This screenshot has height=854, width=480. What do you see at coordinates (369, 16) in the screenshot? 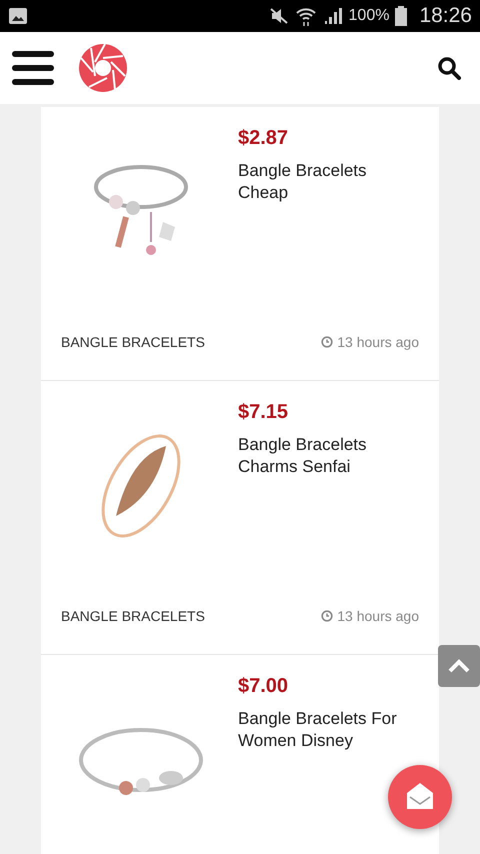
I see `battery-percent: 100%` at bounding box center [369, 16].